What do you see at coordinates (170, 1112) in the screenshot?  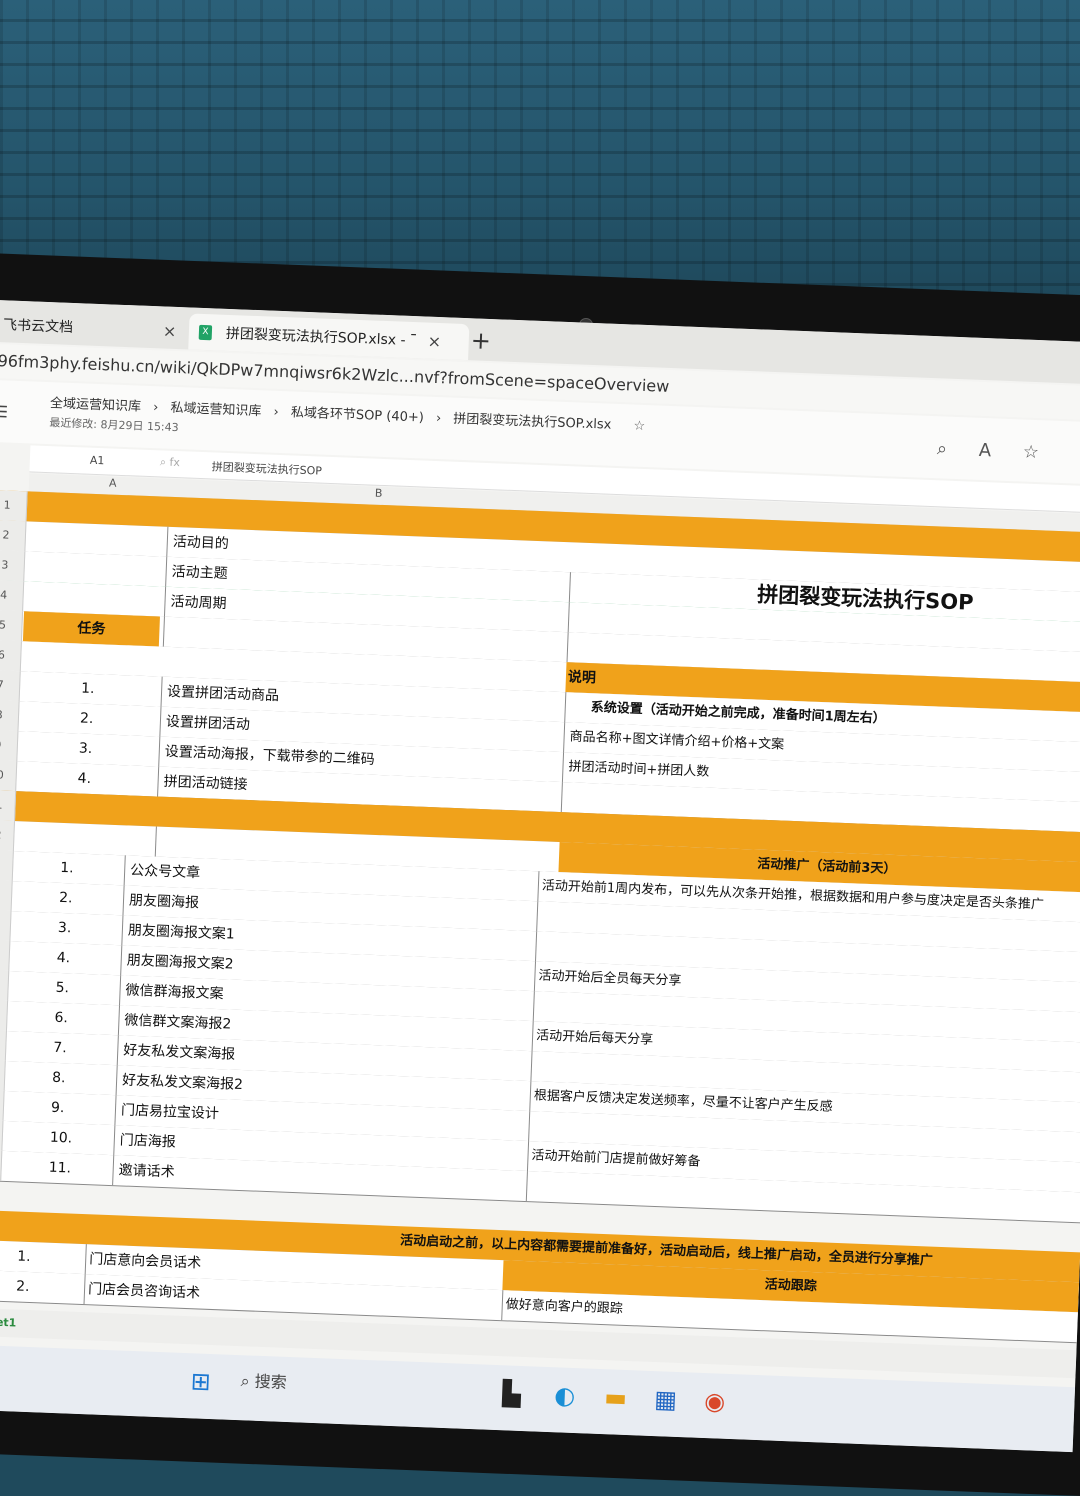 I see `task-cell: 门店易拉宝设计` at bounding box center [170, 1112].